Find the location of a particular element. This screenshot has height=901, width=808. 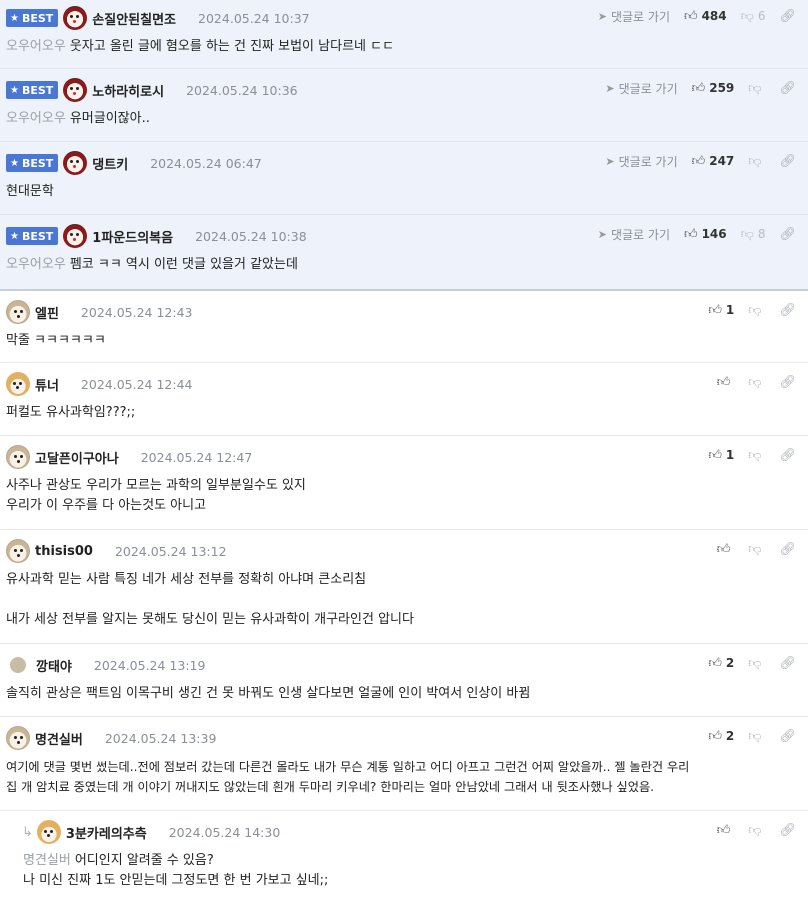

comment-actions: ➤ 댓글로 가기 👍︎ 247 👎︎ 🔗︎ is located at coordinates (700, 161).